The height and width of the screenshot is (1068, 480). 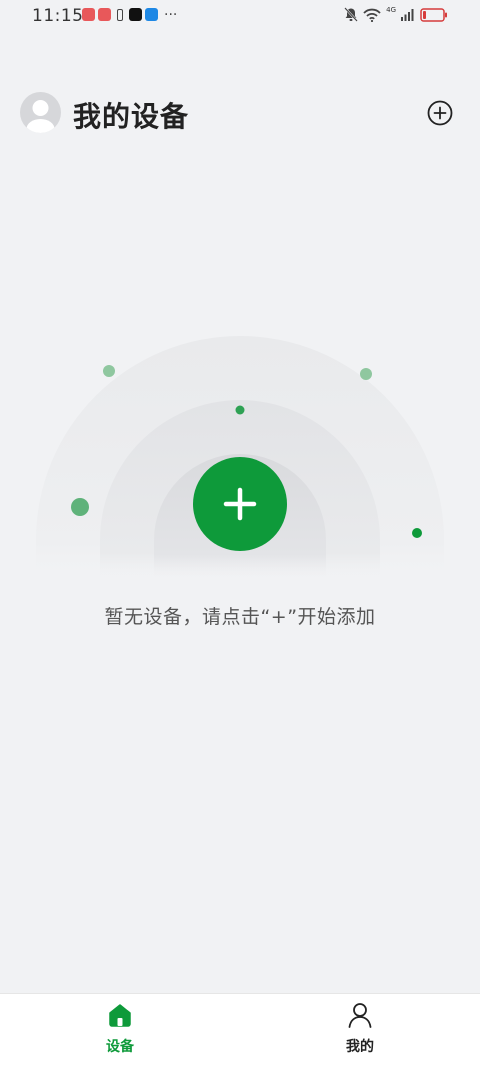 What do you see at coordinates (120, 1015) in the screenshot?
I see `home-icon` at bounding box center [120, 1015].